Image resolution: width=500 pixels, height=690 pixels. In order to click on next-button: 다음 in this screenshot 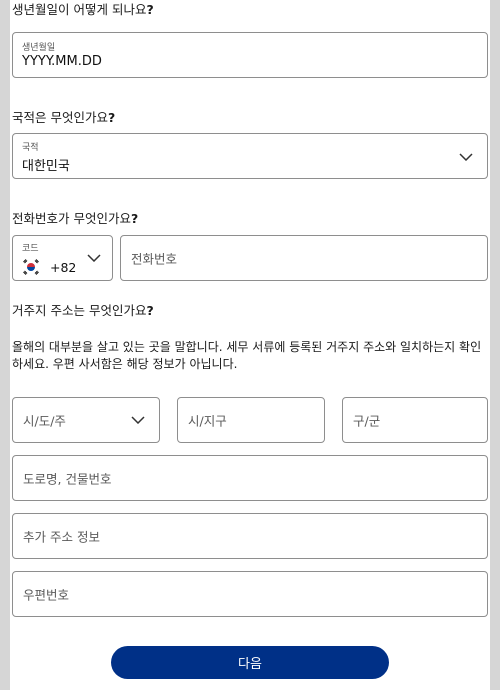, I will do `click(250, 662)`.